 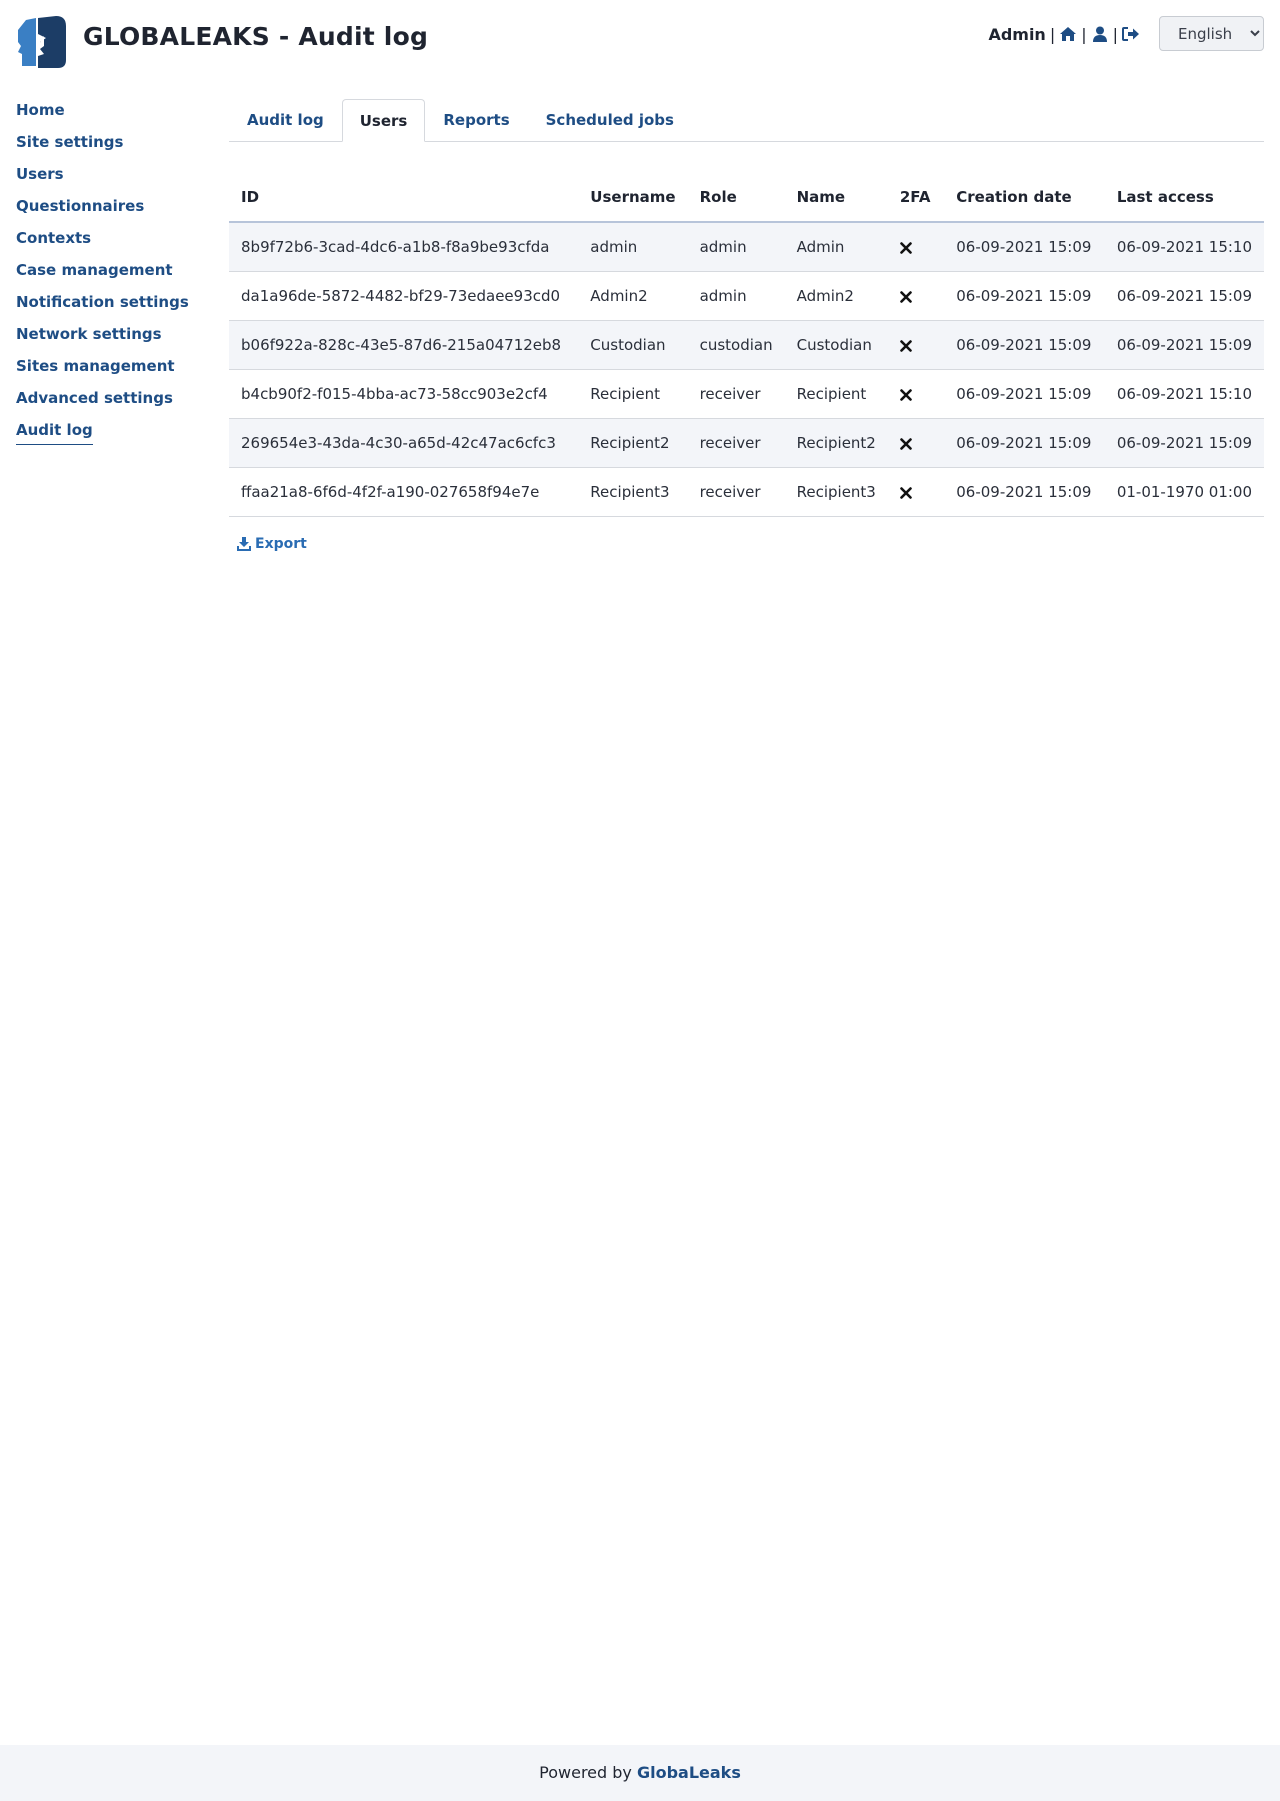 What do you see at coordinates (836, 247) in the screenshot?
I see `cell-name: Admin` at bounding box center [836, 247].